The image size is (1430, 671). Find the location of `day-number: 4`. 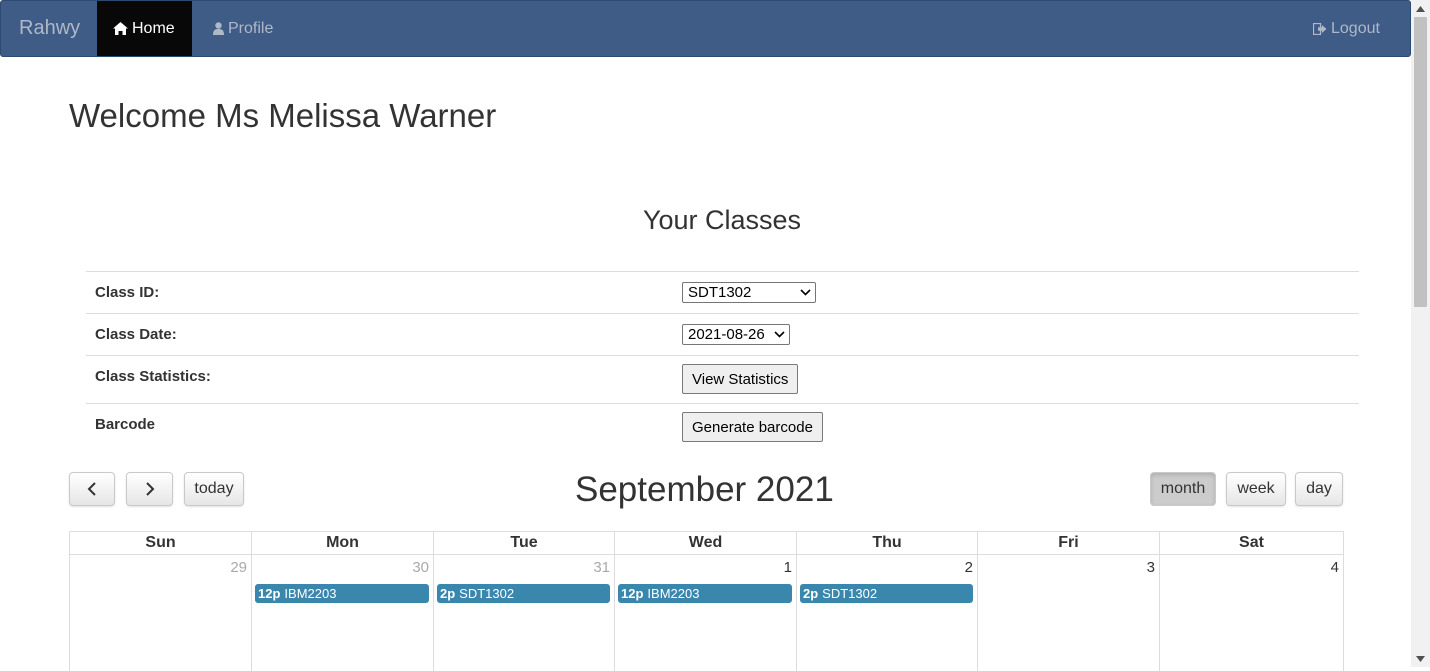

day-number: 4 is located at coordinates (1334, 567).